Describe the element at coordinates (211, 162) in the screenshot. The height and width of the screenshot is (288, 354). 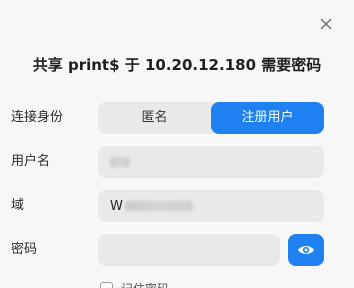
I see `username-field` at that location.